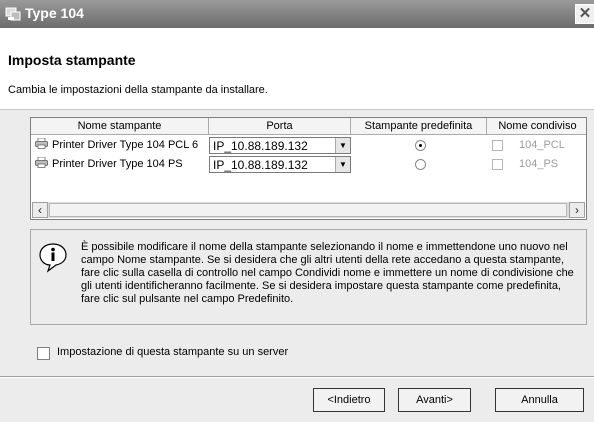  What do you see at coordinates (120, 126) in the screenshot?
I see `column-header-printer-name: Nome stampante` at bounding box center [120, 126].